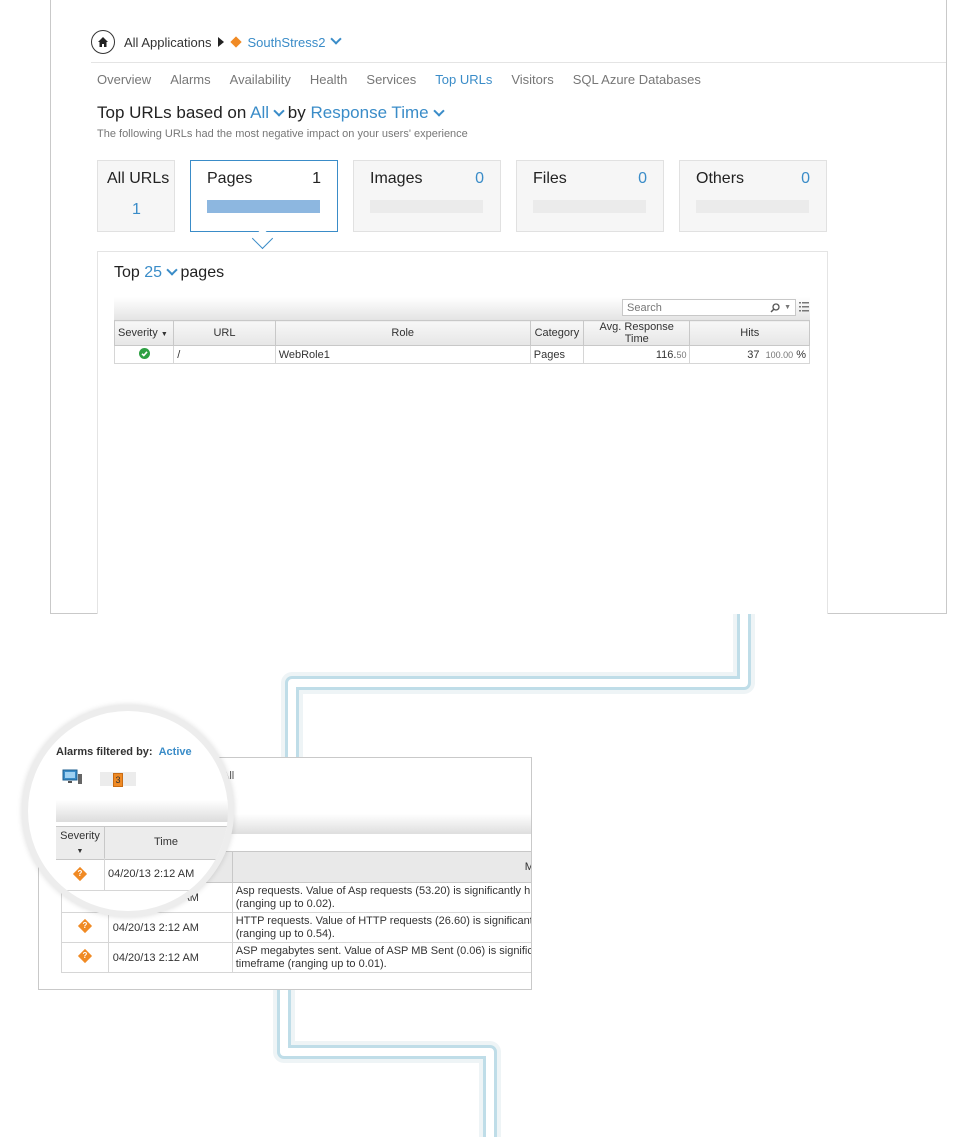  I want to click on tab-services: Services, so click(391, 79).